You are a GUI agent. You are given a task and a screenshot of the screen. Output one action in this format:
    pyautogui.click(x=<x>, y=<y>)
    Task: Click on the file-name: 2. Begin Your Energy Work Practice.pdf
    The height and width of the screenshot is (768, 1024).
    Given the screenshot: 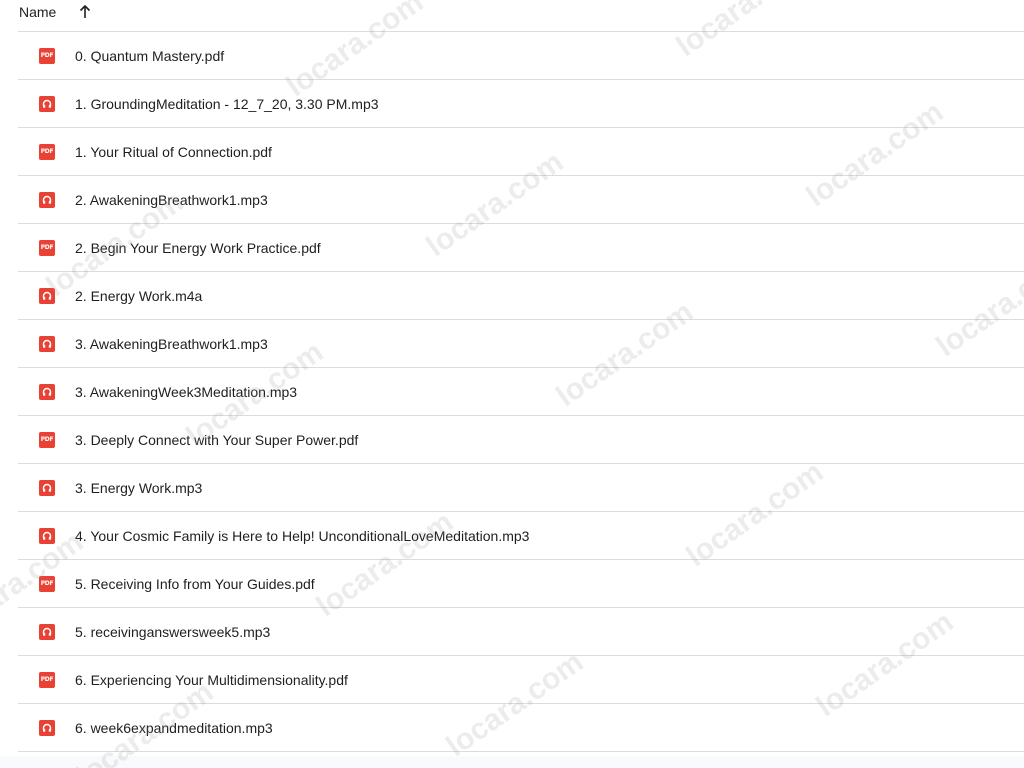 What is the action you would take?
    pyautogui.click(x=198, y=247)
    